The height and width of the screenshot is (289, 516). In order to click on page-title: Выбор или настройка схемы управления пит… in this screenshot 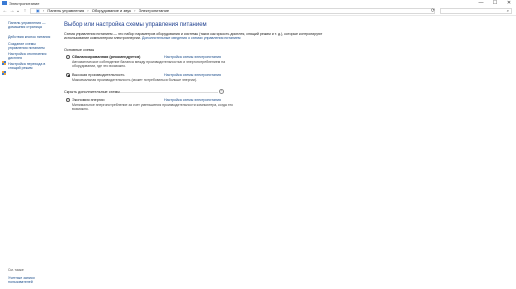, I will do `click(135, 25)`.